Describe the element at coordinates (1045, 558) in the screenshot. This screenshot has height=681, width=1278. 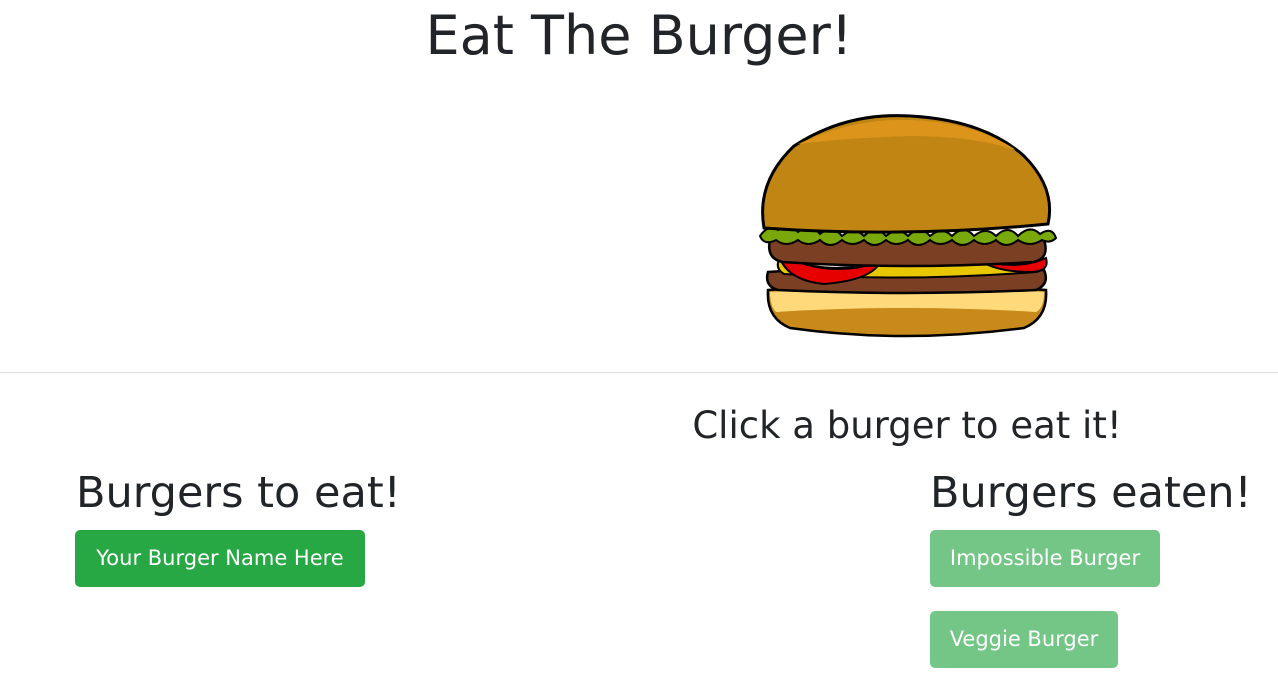
I see `eaten-burger-button-impossible: Impossible Burger` at that location.